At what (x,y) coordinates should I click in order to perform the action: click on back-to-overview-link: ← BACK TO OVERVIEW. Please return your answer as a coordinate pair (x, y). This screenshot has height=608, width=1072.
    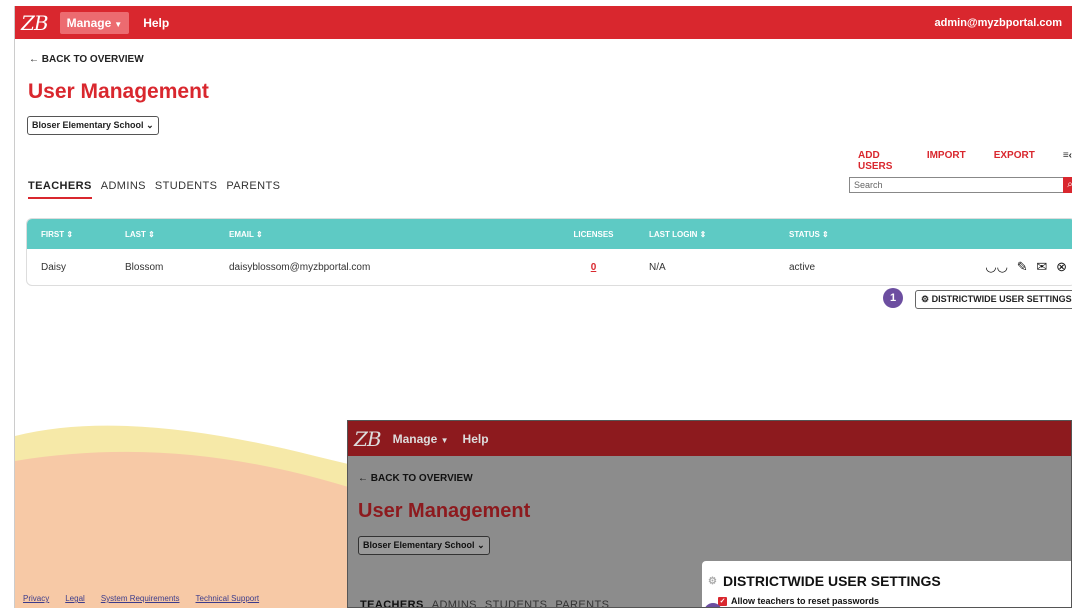
    Looking at the image, I should click on (86, 59).